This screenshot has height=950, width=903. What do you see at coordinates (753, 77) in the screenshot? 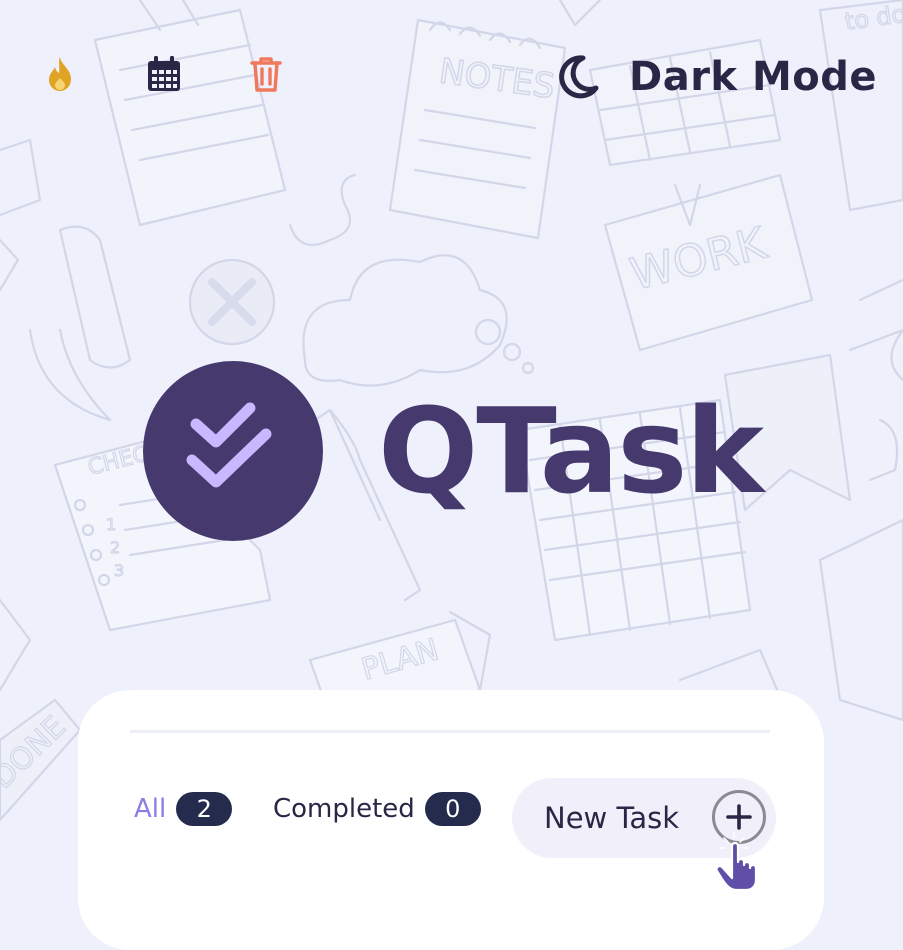
I see `dark-mode-label: Dark Mode` at bounding box center [753, 77].